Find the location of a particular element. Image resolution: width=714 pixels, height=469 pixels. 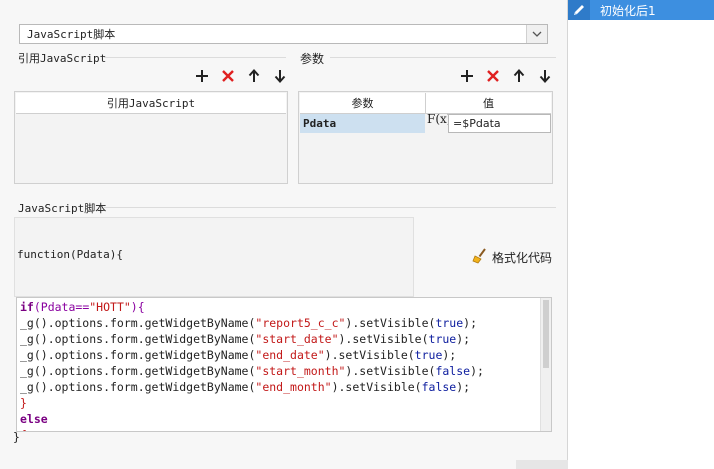

ref-js-table: 引用JavaScript is located at coordinates (151, 137).